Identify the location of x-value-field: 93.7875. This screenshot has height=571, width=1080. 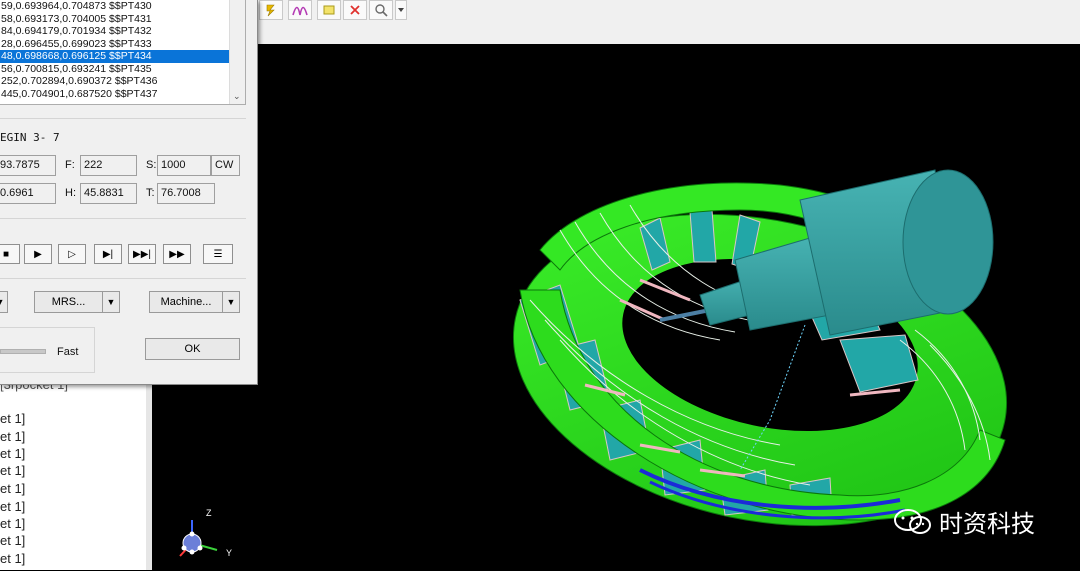
(28, 165).